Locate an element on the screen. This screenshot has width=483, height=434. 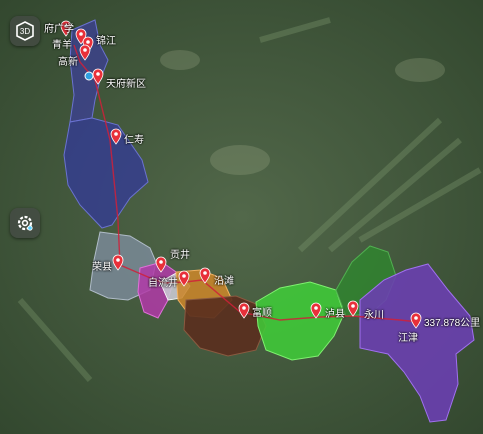
label-yantan: 沿滩 is located at coordinates (224, 281).